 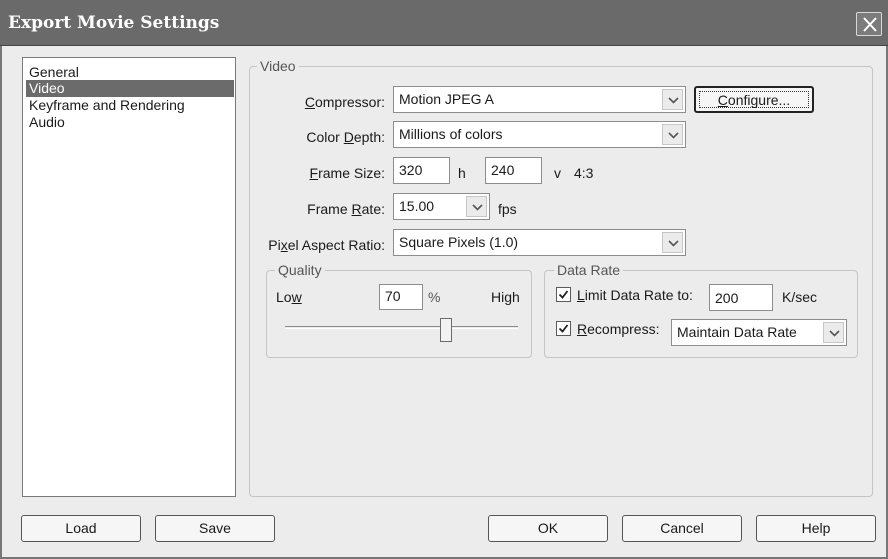 I want to click on frame-height-input: 240, so click(x=513, y=170).